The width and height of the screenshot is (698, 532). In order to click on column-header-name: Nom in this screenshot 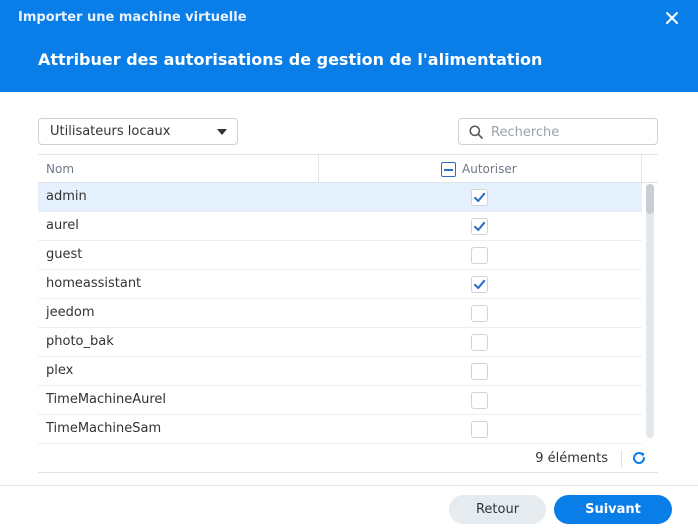, I will do `click(60, 169)`.